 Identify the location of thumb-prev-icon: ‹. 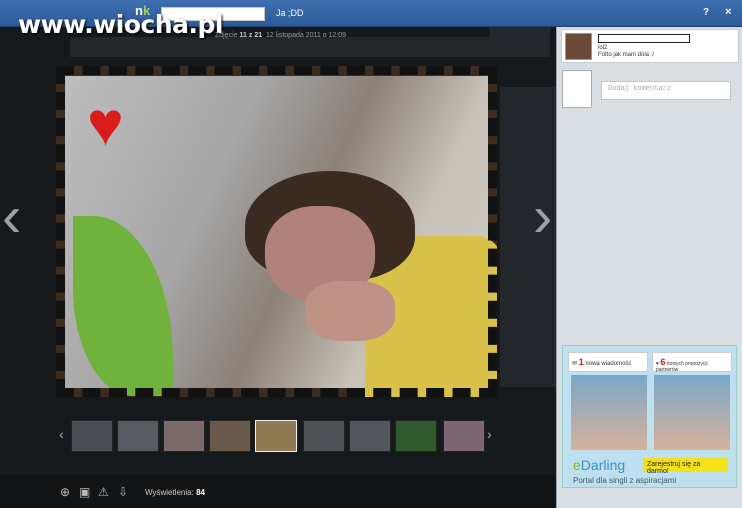
(61, 434).